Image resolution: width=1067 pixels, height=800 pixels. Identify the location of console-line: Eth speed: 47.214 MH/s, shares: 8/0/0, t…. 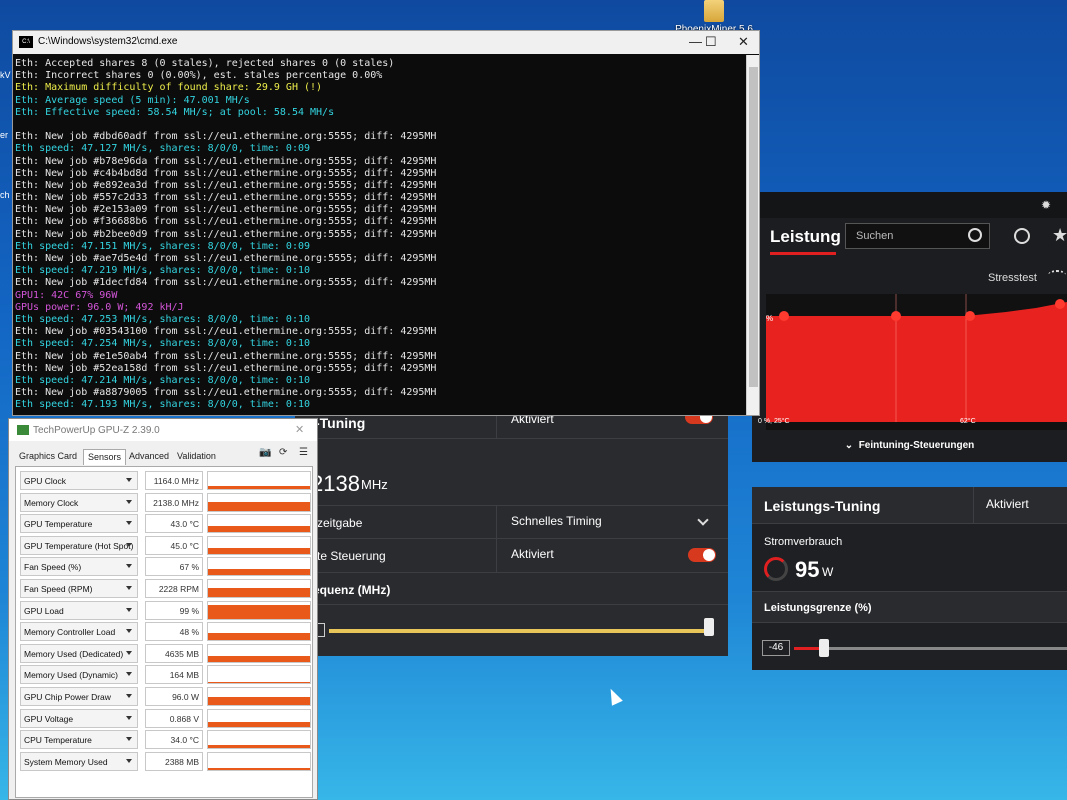
(163, 380).